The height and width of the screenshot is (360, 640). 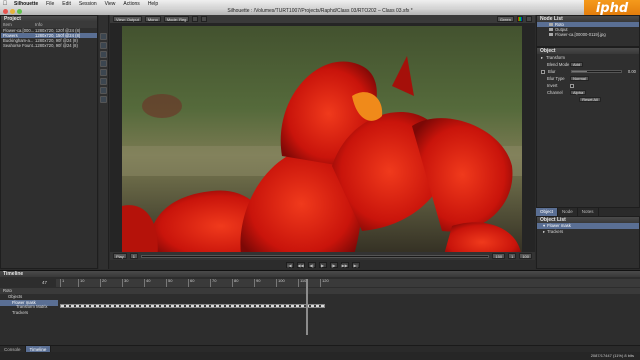 I want to click on grid-toggle-icon, so click(x=204, y=19).